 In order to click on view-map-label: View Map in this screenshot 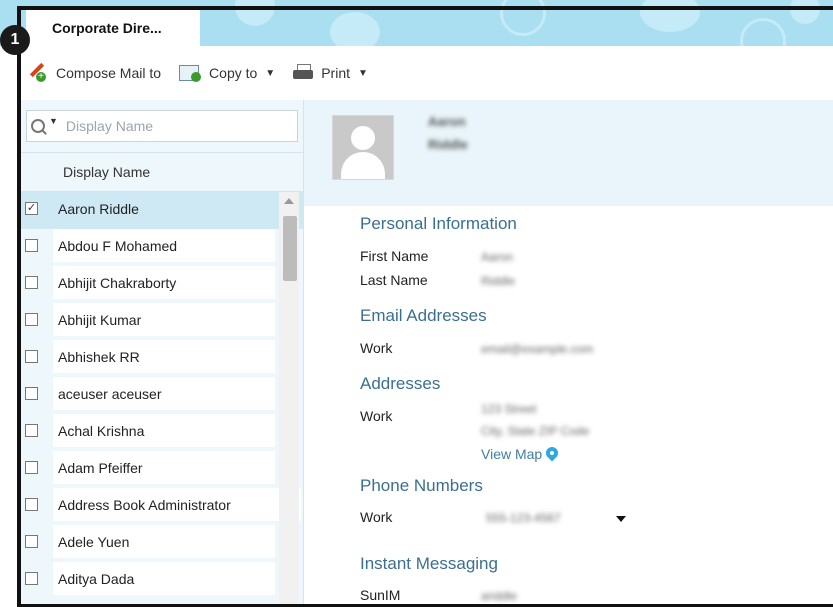, I will do `click(512, 454)`.